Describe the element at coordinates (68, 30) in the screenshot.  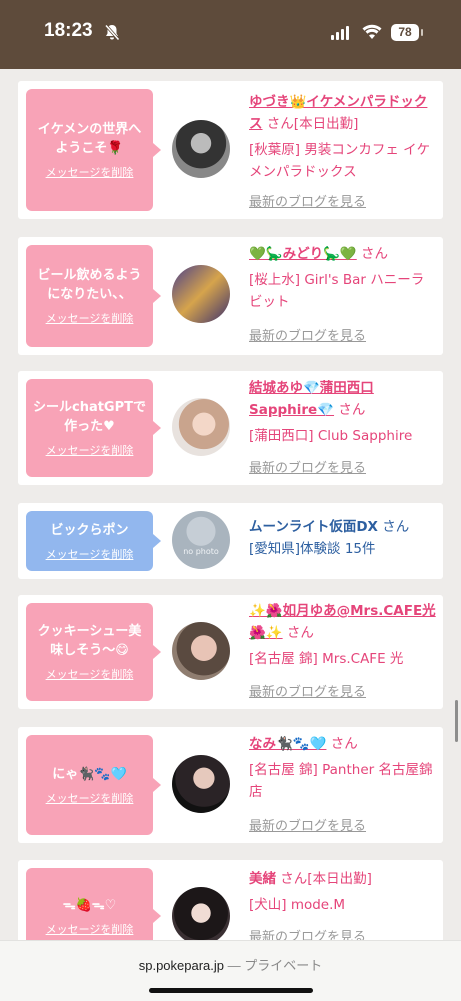
I see `clock: 18:23` at that location.